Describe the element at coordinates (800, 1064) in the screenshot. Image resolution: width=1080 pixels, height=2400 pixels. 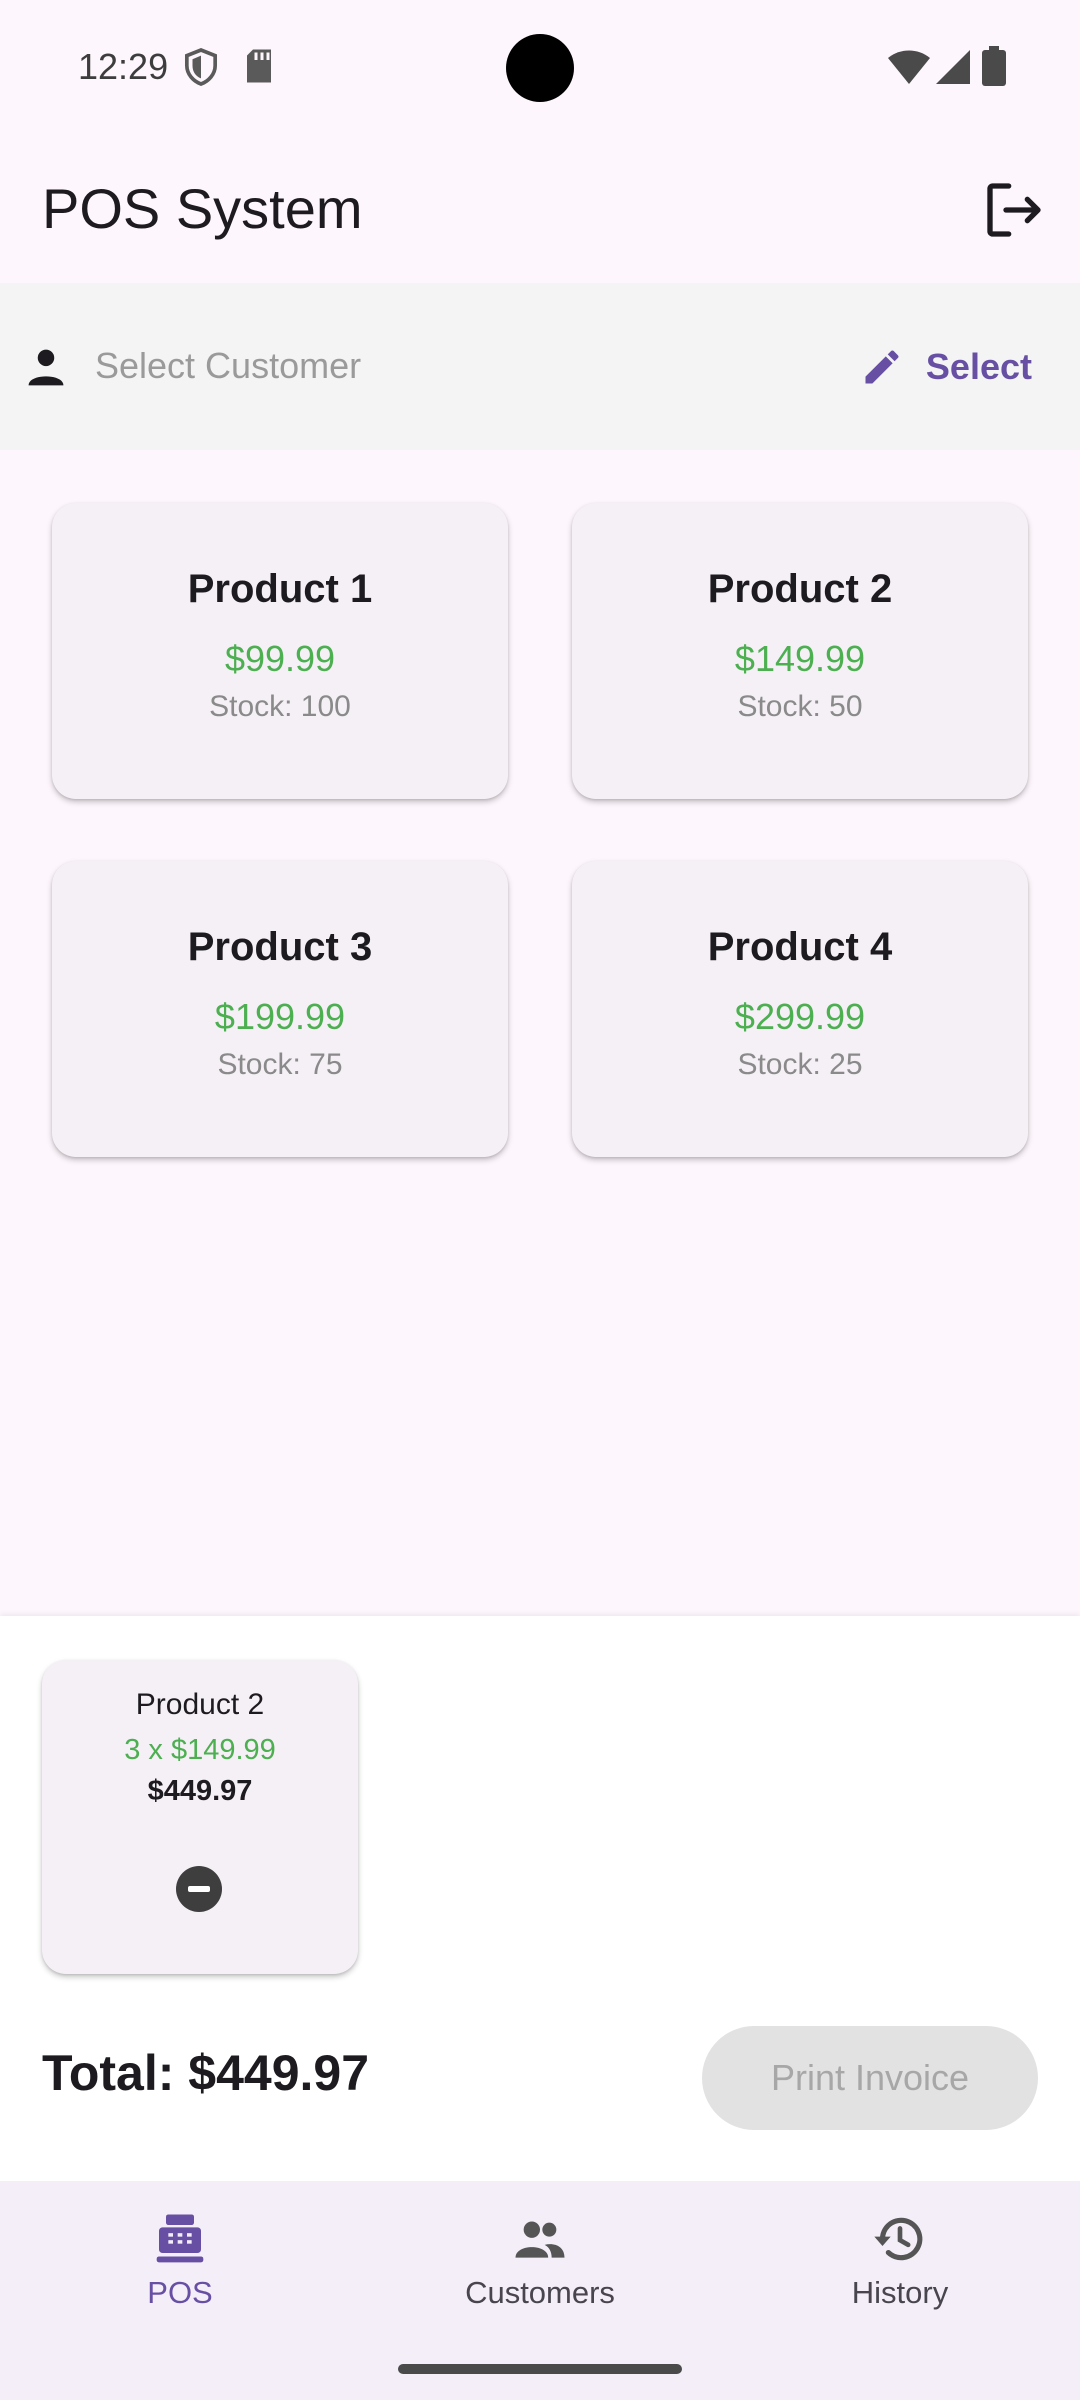
I see `product-stock: Stock: 25` at that location.